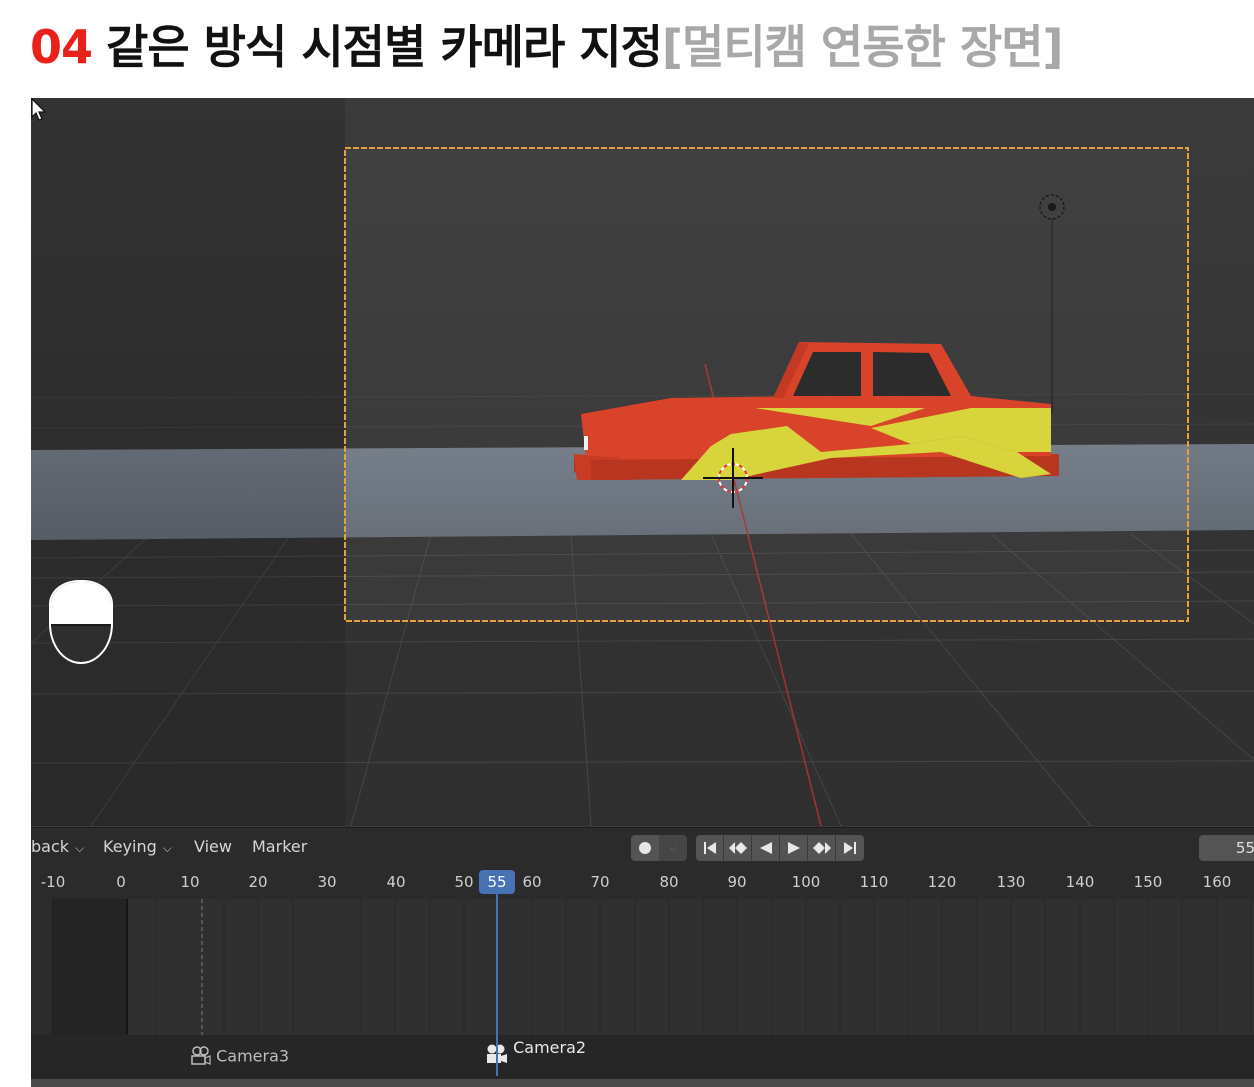 The height and width of the screenshot is (1087, 1254). What do you see at coordinates (190, 882) in the screenshot?
I see `ruler-tick: 10` at bounding box center [190, 882].